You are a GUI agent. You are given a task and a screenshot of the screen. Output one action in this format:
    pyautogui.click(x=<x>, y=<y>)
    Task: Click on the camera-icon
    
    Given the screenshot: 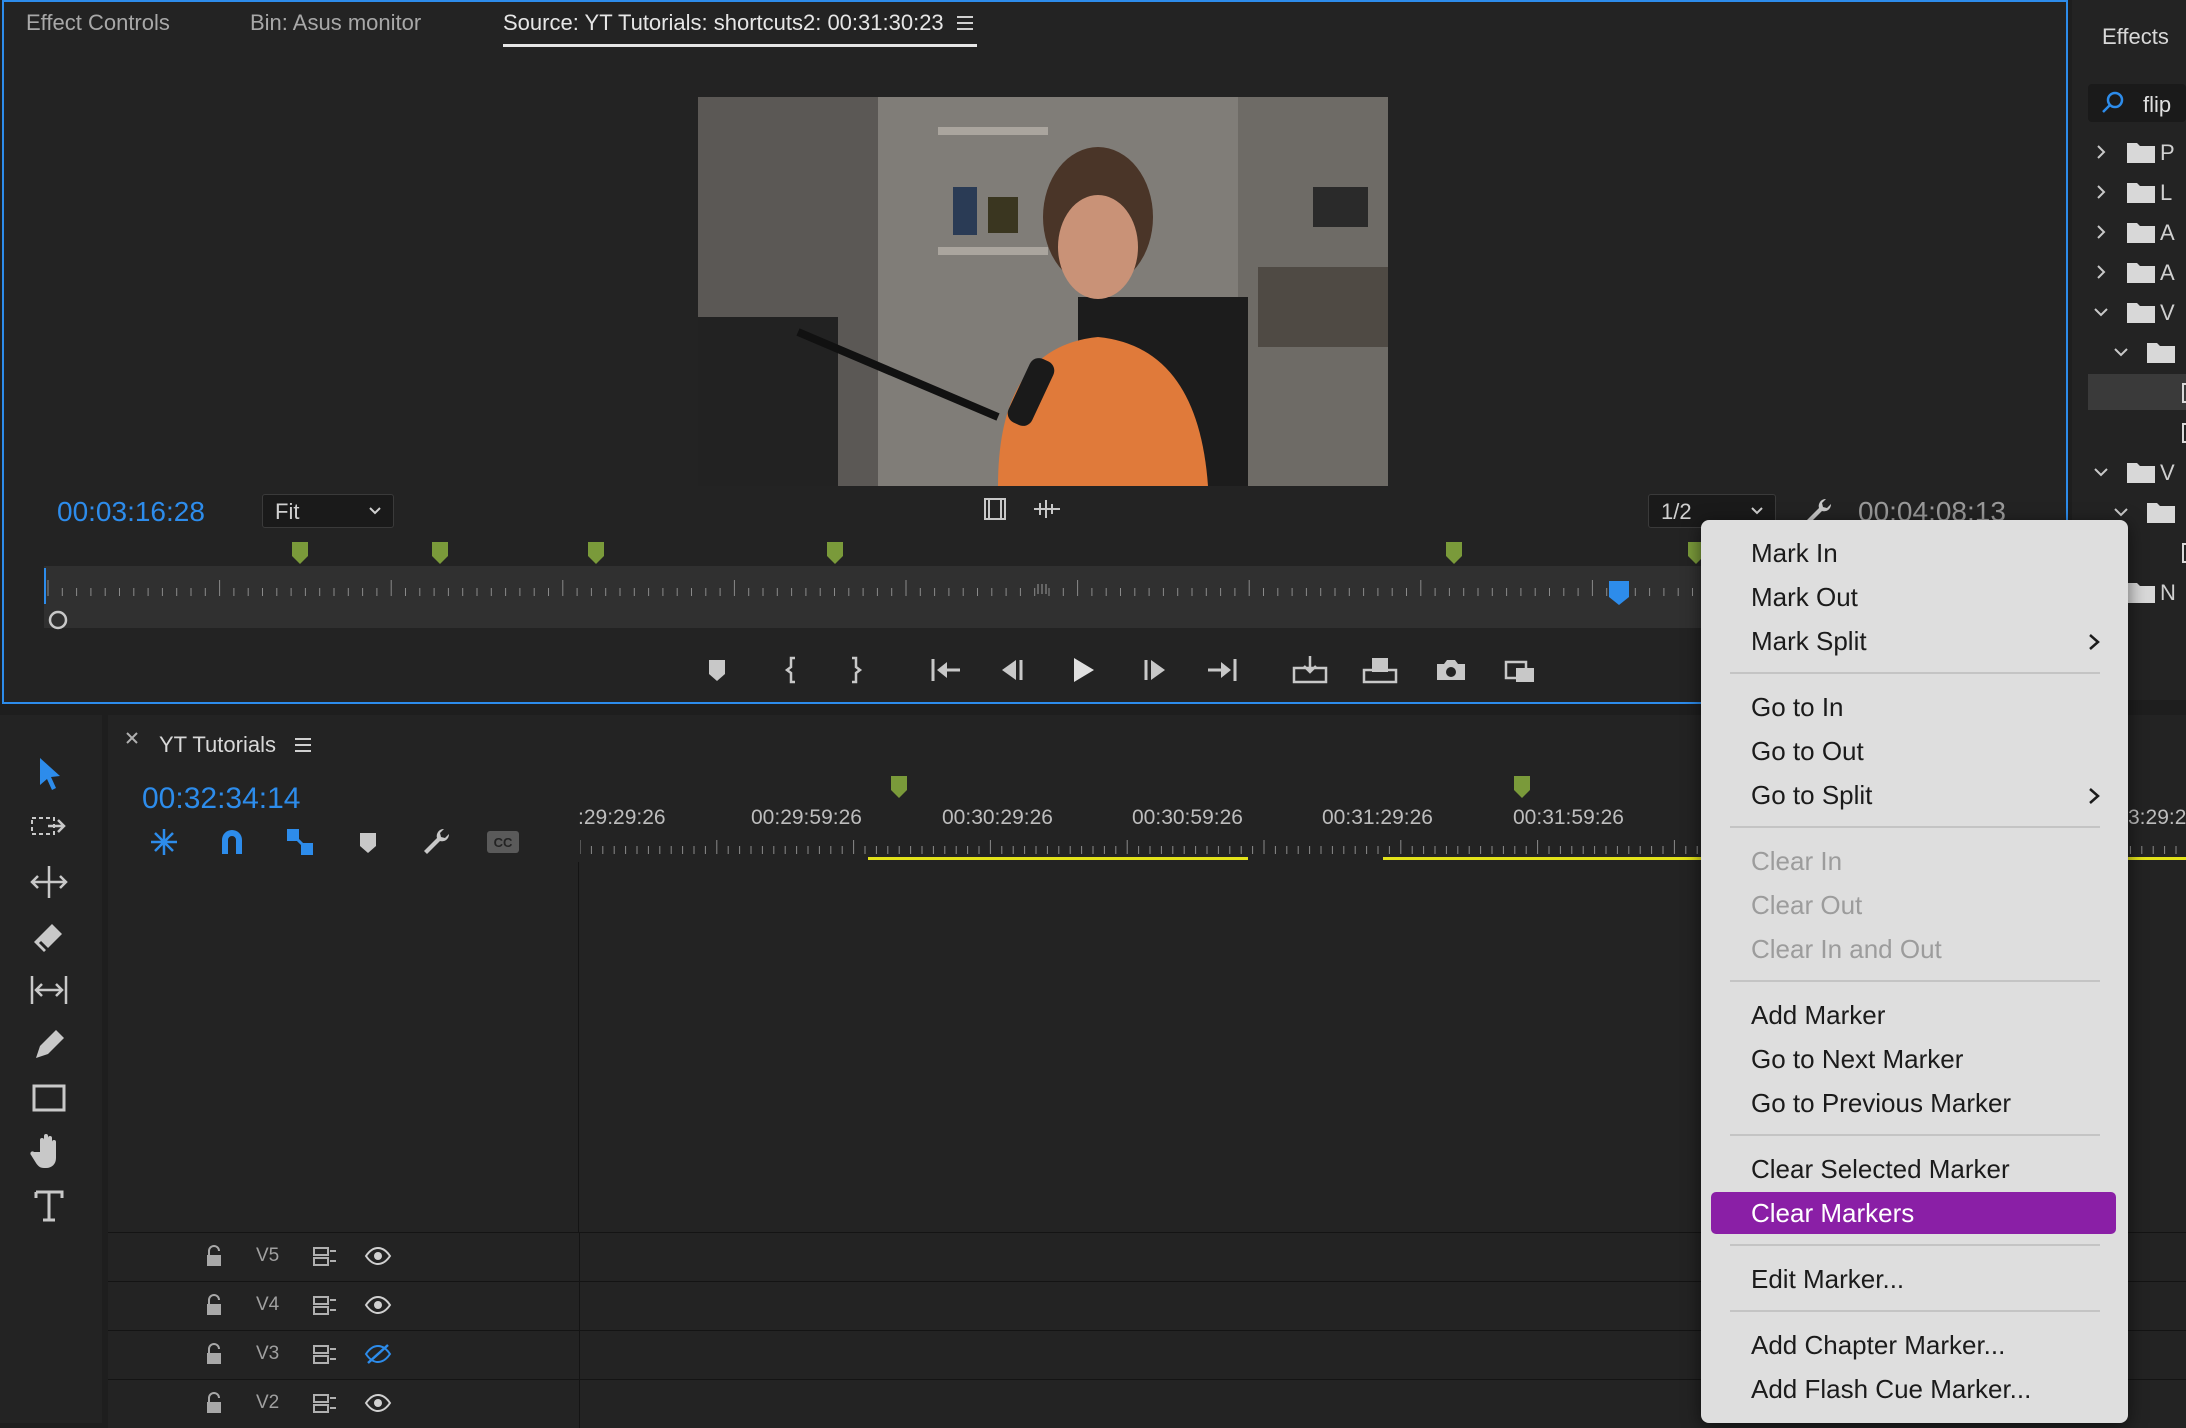 What is the action you would take?
    pyautogui.click(x=1451, y=670)
    